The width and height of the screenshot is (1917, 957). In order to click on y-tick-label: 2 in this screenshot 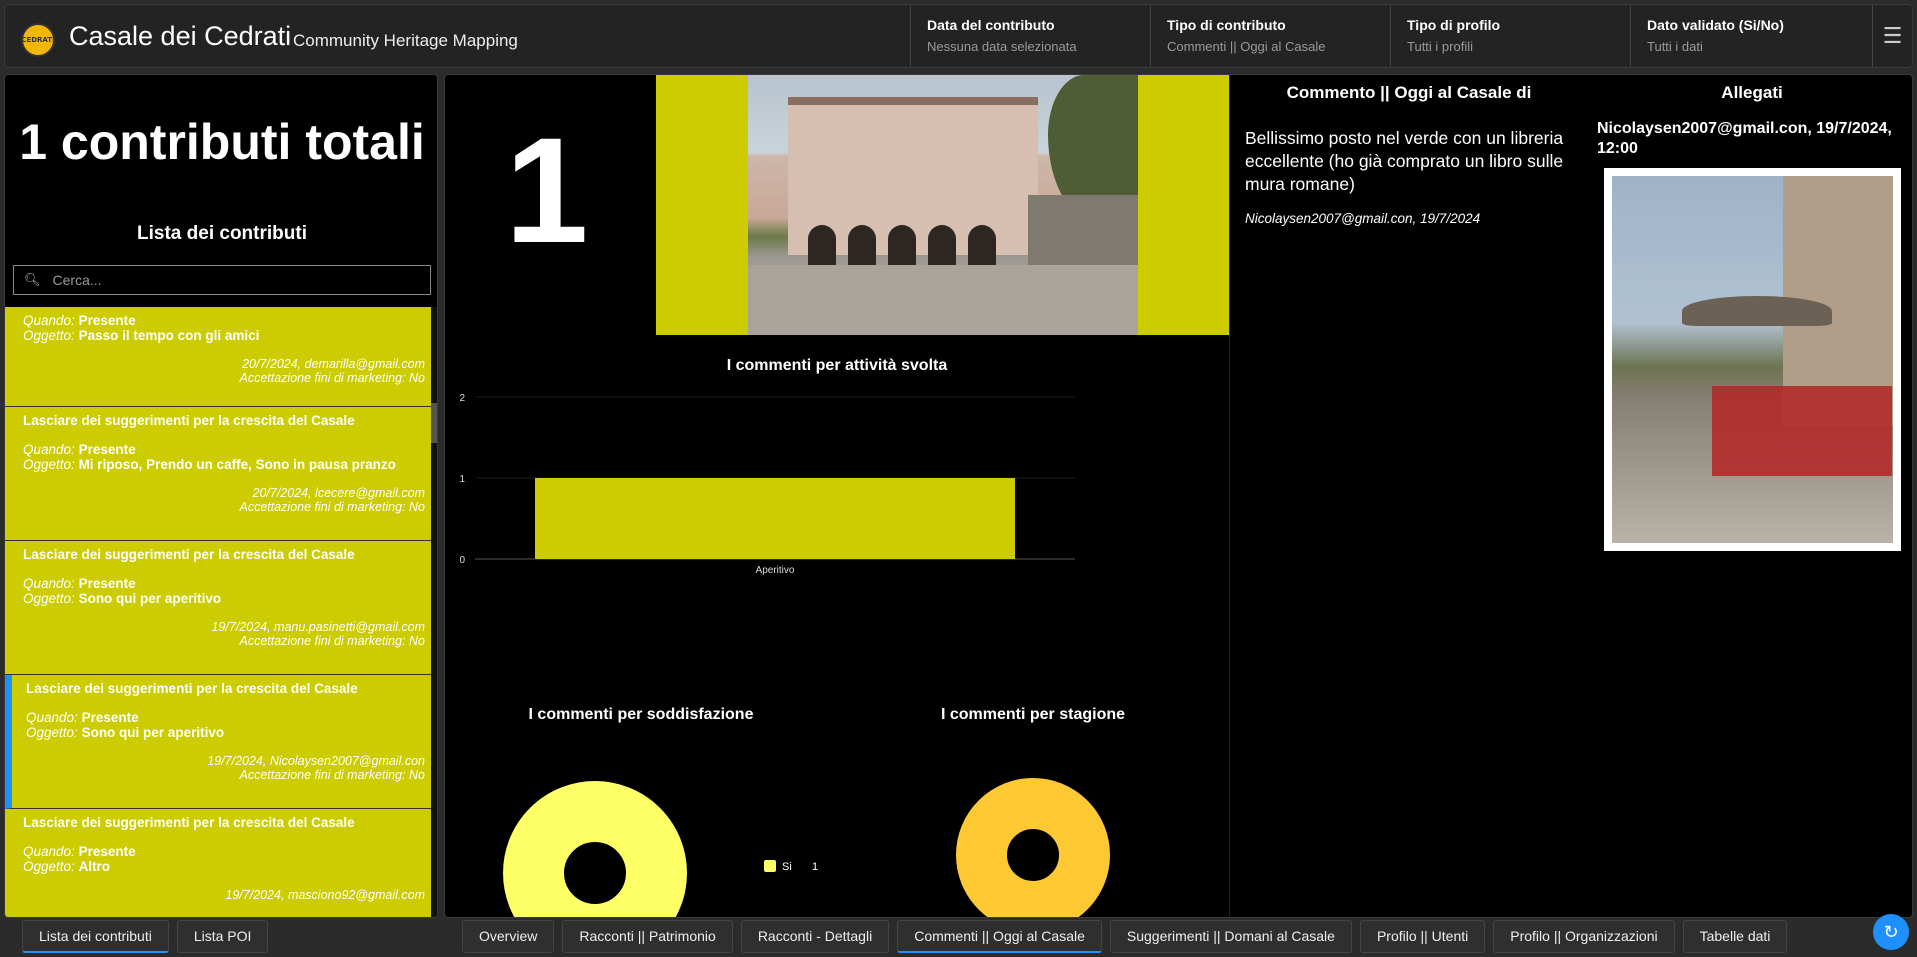, I will do `click(462, 398)`.